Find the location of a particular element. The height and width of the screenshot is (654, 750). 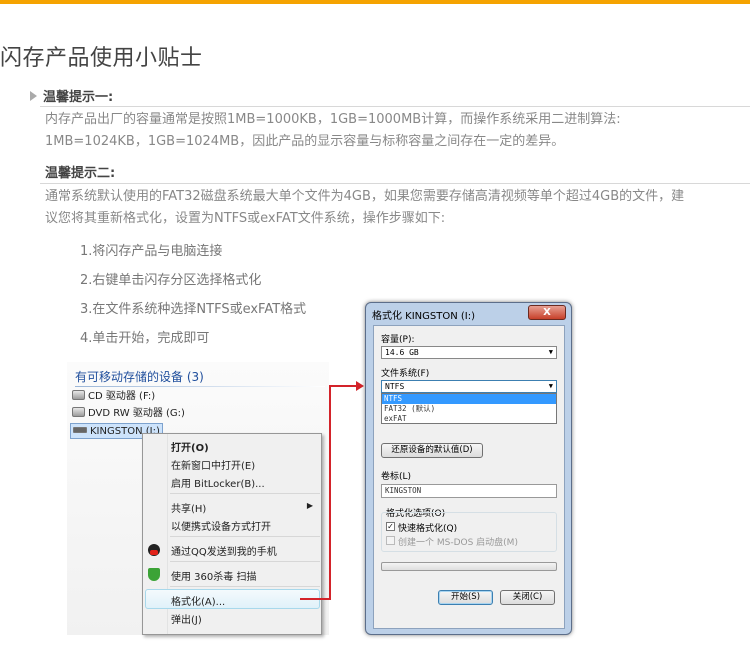

menu-send-qq: 通过QQ发送到我的手机 is located at coordinates (224, 550).